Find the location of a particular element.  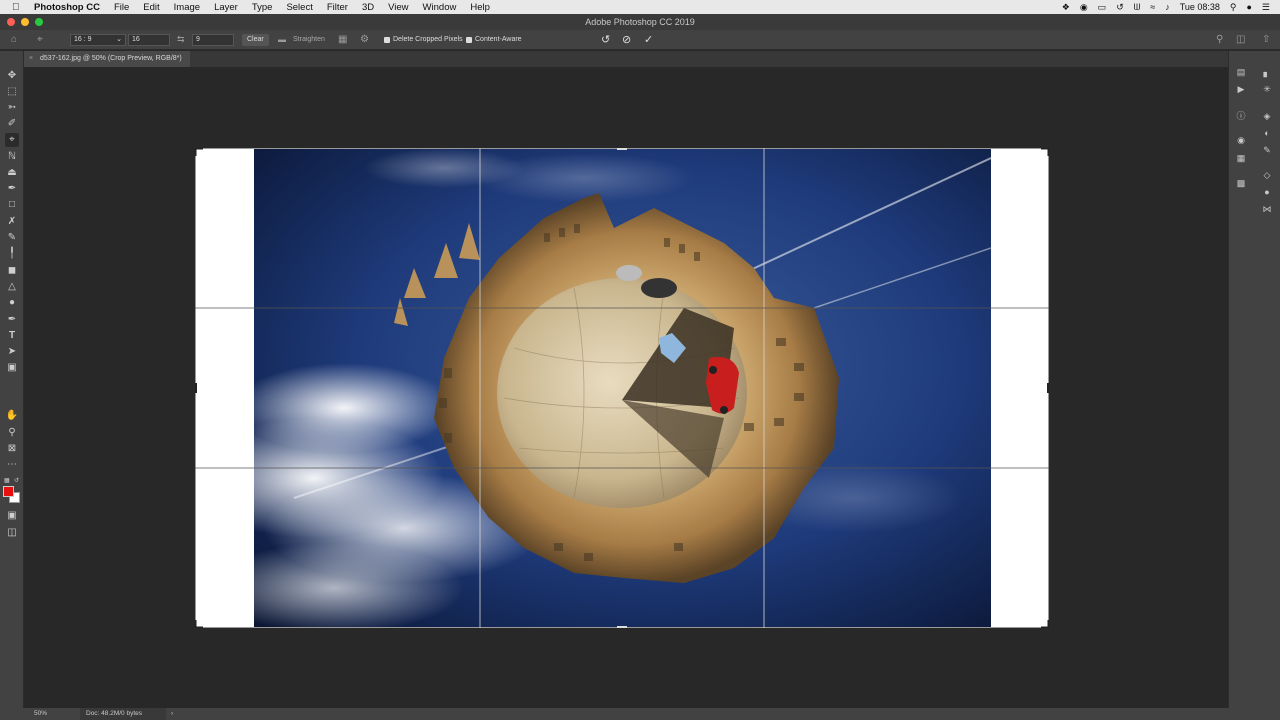

swap-icon: ⇆ is located at coordinates (181, 39).